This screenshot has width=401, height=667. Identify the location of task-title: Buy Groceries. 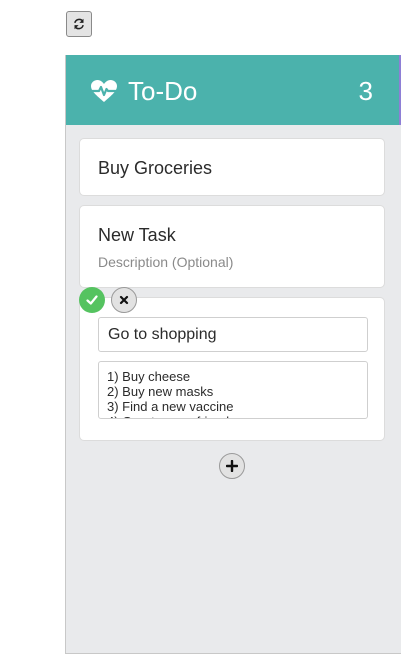
(155, 168).